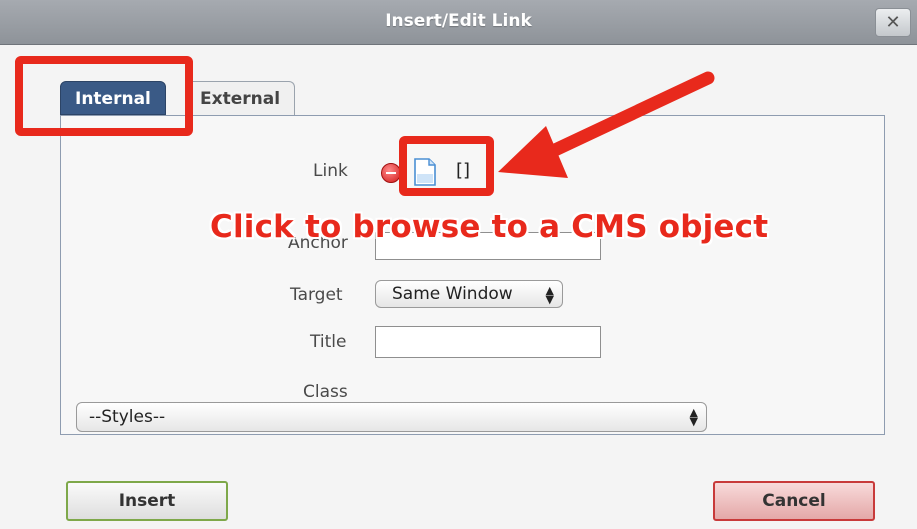 The width and height of the screenshot is (917, 529). Describe the element at coordinates (488, 342) in the screenshot. I see `title-input` at that location.